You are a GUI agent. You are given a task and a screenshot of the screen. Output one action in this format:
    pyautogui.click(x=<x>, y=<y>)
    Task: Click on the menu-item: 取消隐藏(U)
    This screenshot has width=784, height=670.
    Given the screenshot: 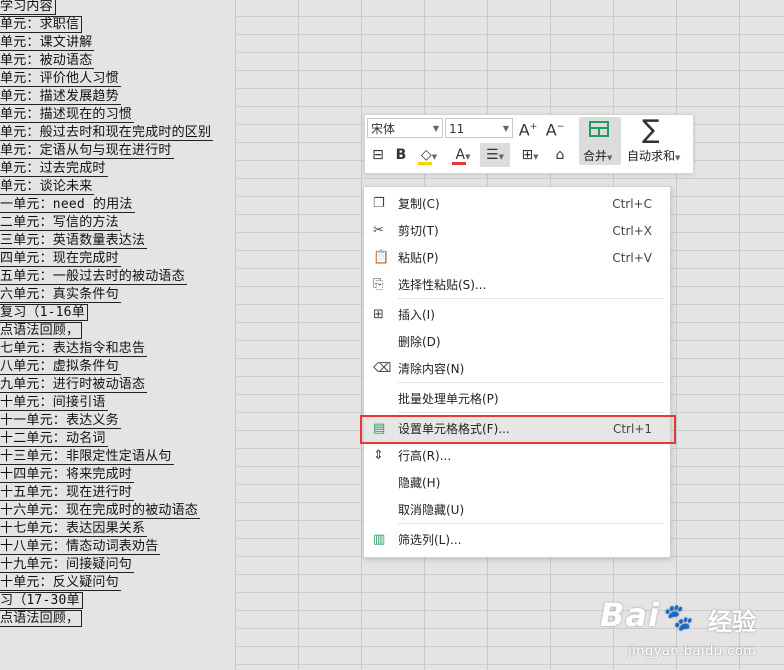 What is the action you would take?
    pyautogui.click(x=517, y=510)
    